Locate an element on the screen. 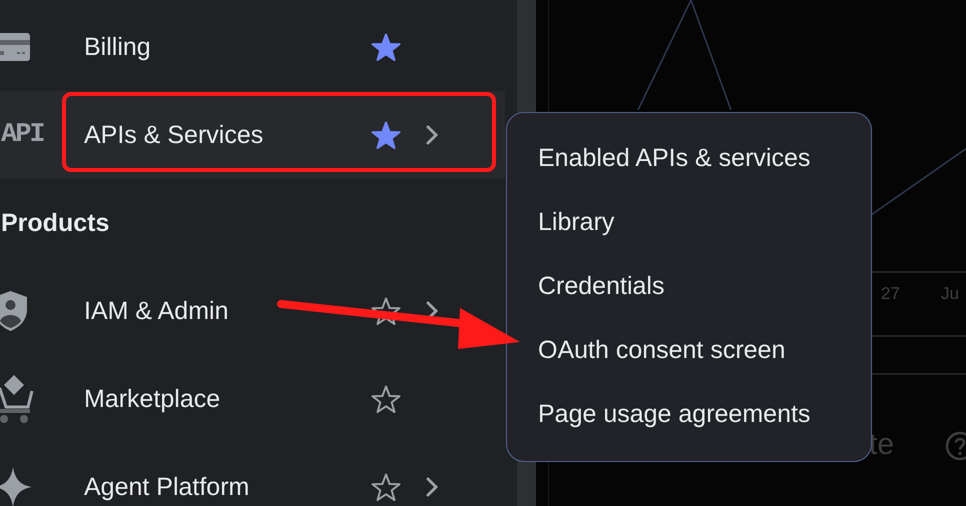 The width and height of the screenshot is (966, 506). menu-item: OAuth consent screen is located at coordinates (704, 350).